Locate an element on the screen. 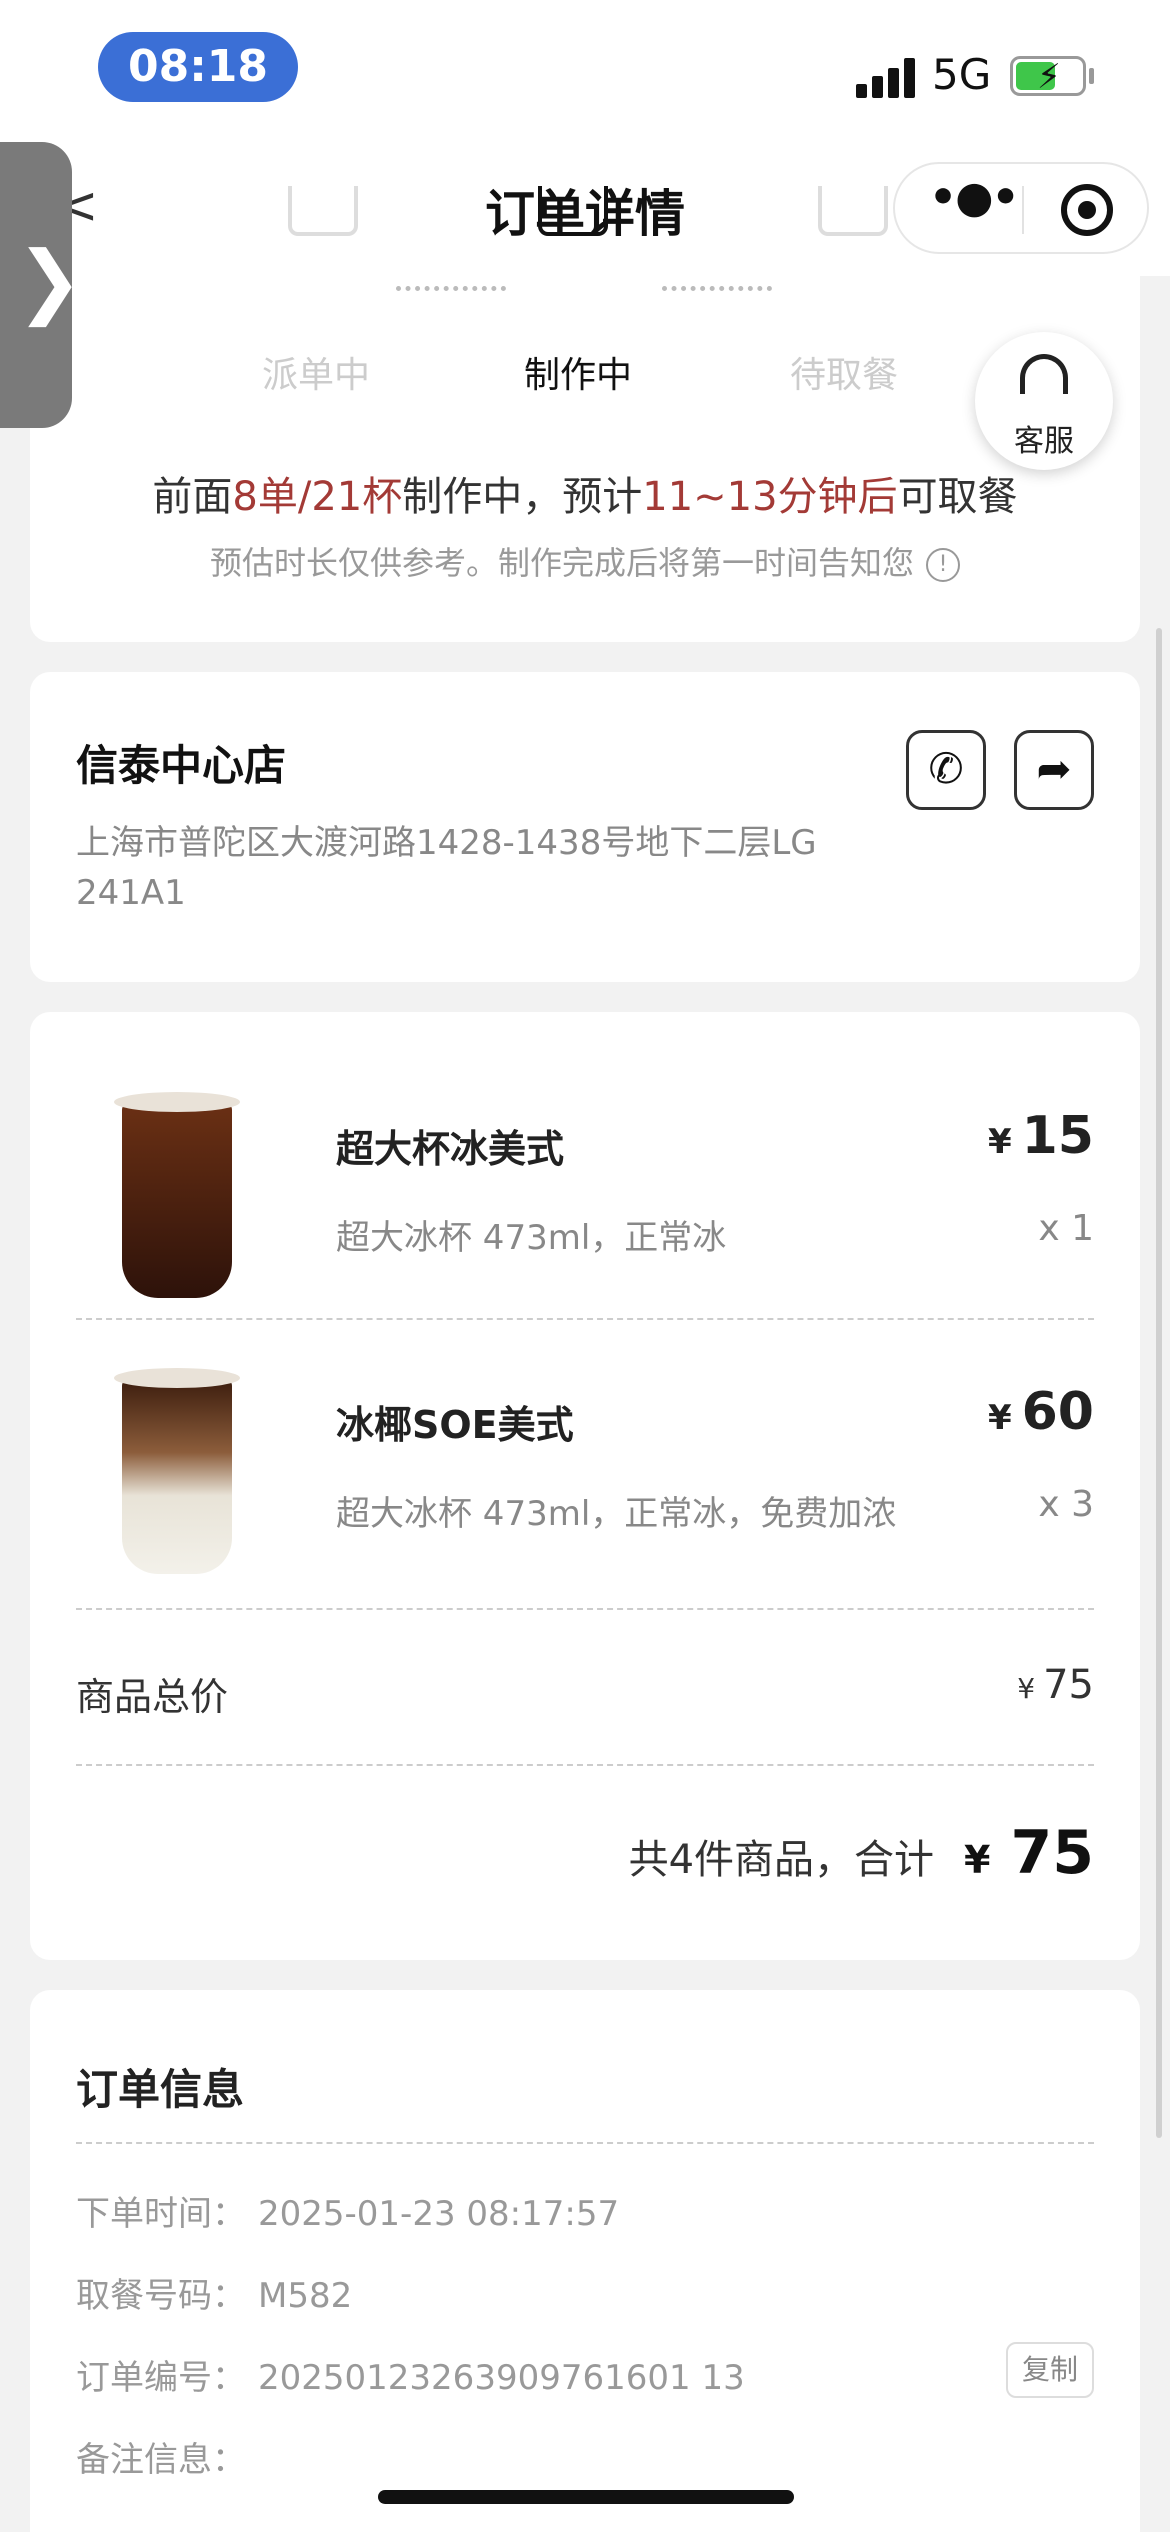 The height and width of the screenshot is (2532, 1170). total-text: 共4件商品，合计 is located at coordinates (781, 1860).